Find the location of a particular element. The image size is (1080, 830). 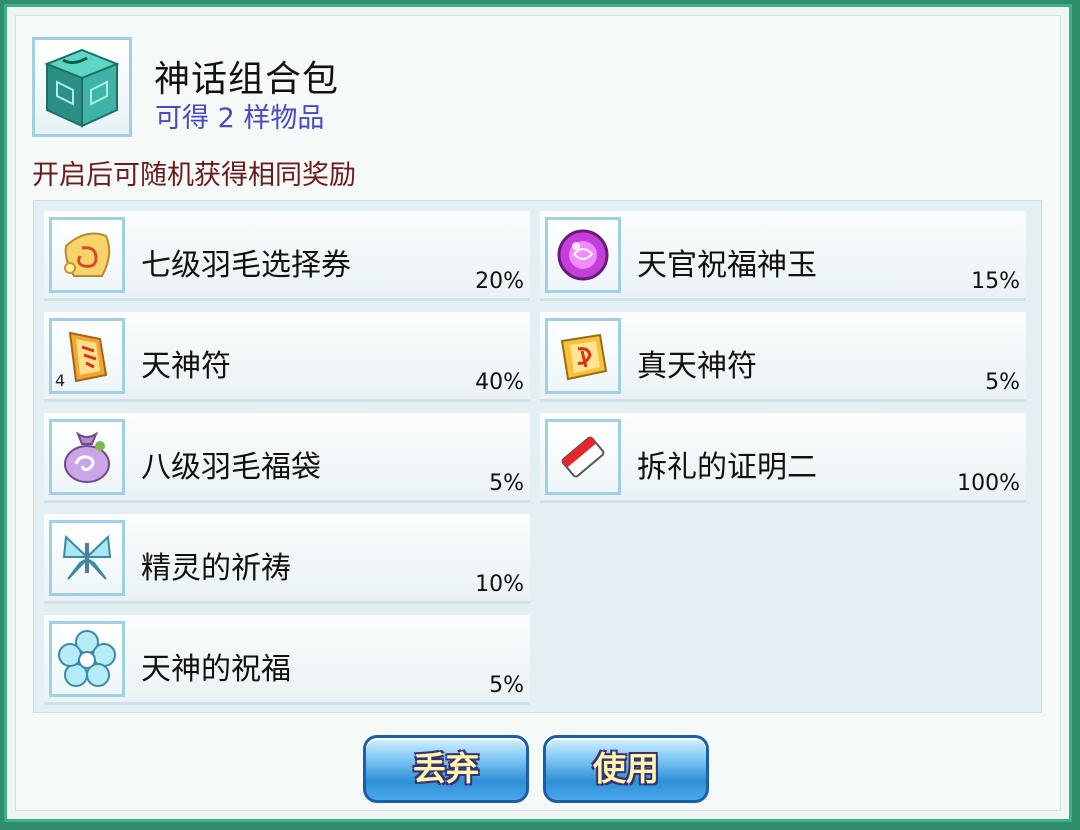

true-talisman-icon is located at coordinates (584, 357).